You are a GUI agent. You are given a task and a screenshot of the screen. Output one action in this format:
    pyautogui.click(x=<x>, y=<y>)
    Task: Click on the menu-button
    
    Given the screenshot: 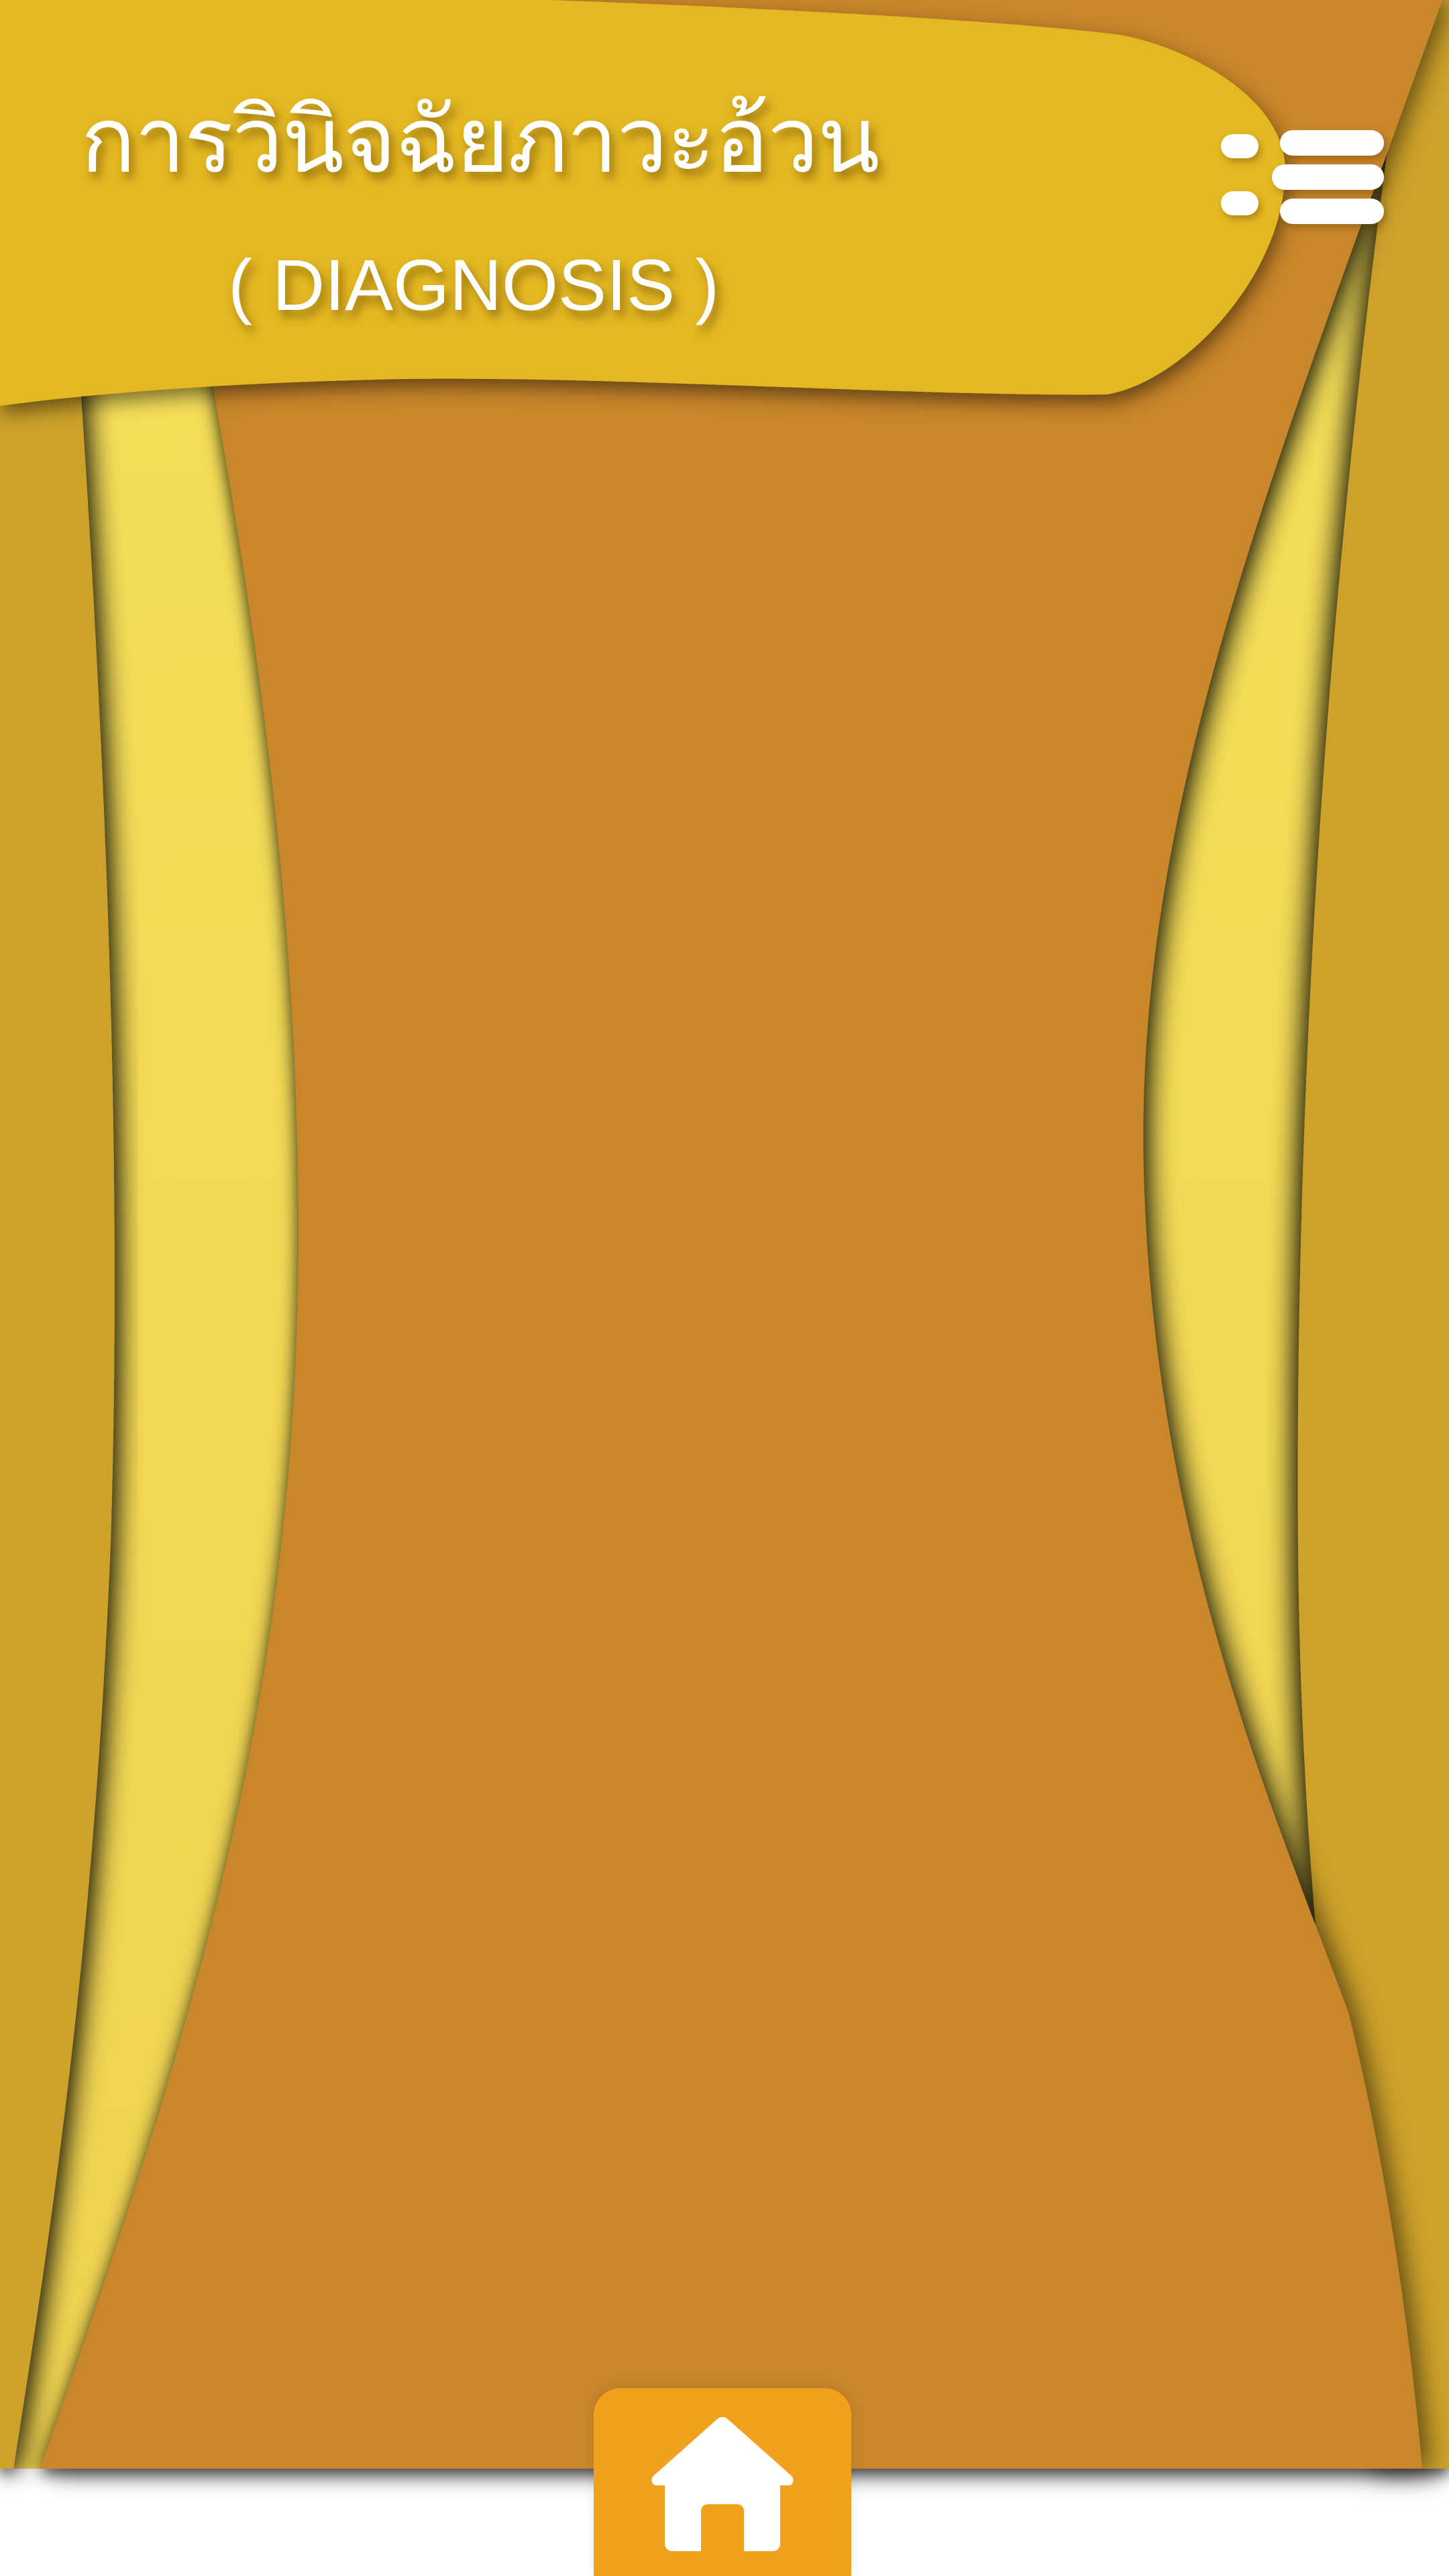 What is the action you would take?
    pyautogui.click(x=1301, y=188)
    